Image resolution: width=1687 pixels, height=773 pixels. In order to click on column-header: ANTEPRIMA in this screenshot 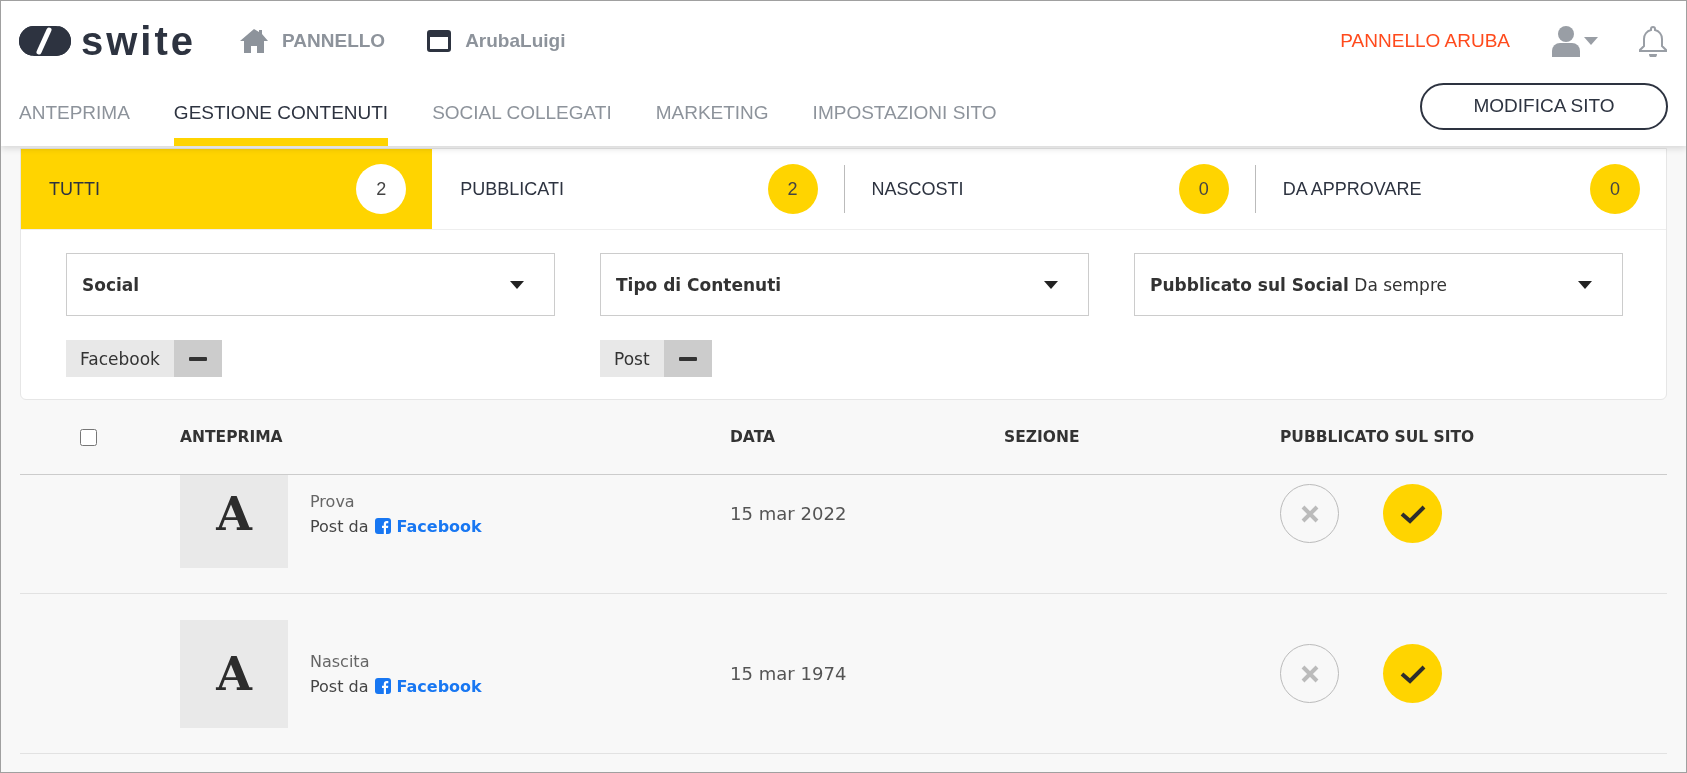, I will do `click(232, 437)`.